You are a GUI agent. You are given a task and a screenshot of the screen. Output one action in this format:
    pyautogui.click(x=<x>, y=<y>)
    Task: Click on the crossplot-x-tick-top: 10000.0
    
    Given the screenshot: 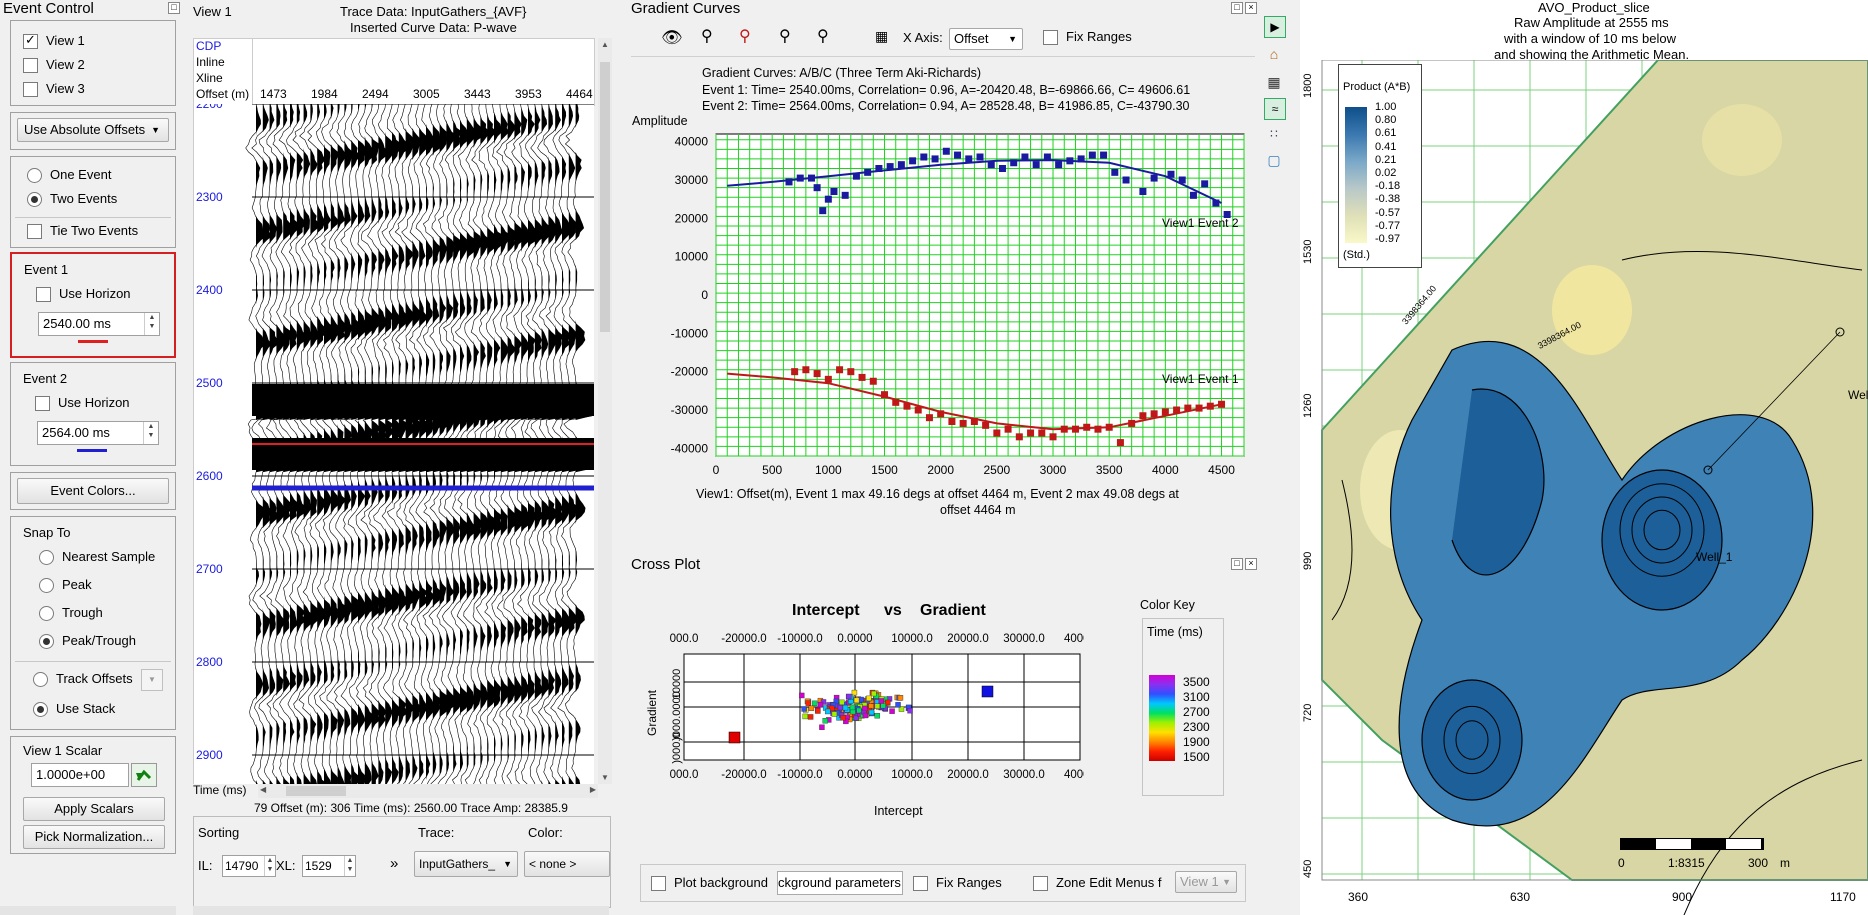 What is the action you would take?
    pyautogui.click(x=912, y=639)
    